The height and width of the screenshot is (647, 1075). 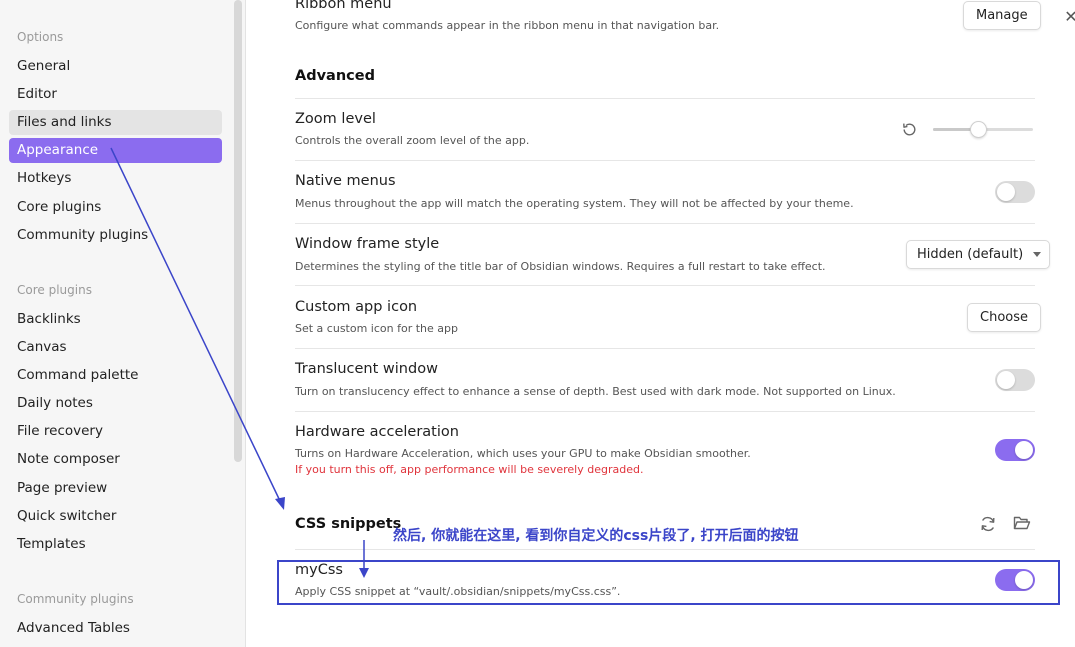 I want to click on native-menus-name: Native menus, so click(x=345, y=181).